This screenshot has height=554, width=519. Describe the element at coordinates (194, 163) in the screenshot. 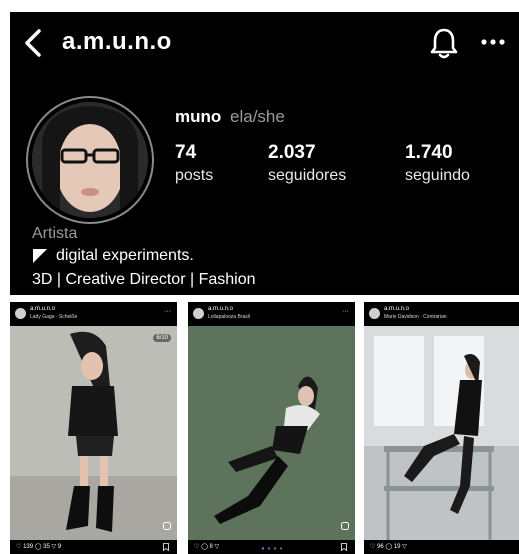

I see `stat-posts: 74 posts` at that location.